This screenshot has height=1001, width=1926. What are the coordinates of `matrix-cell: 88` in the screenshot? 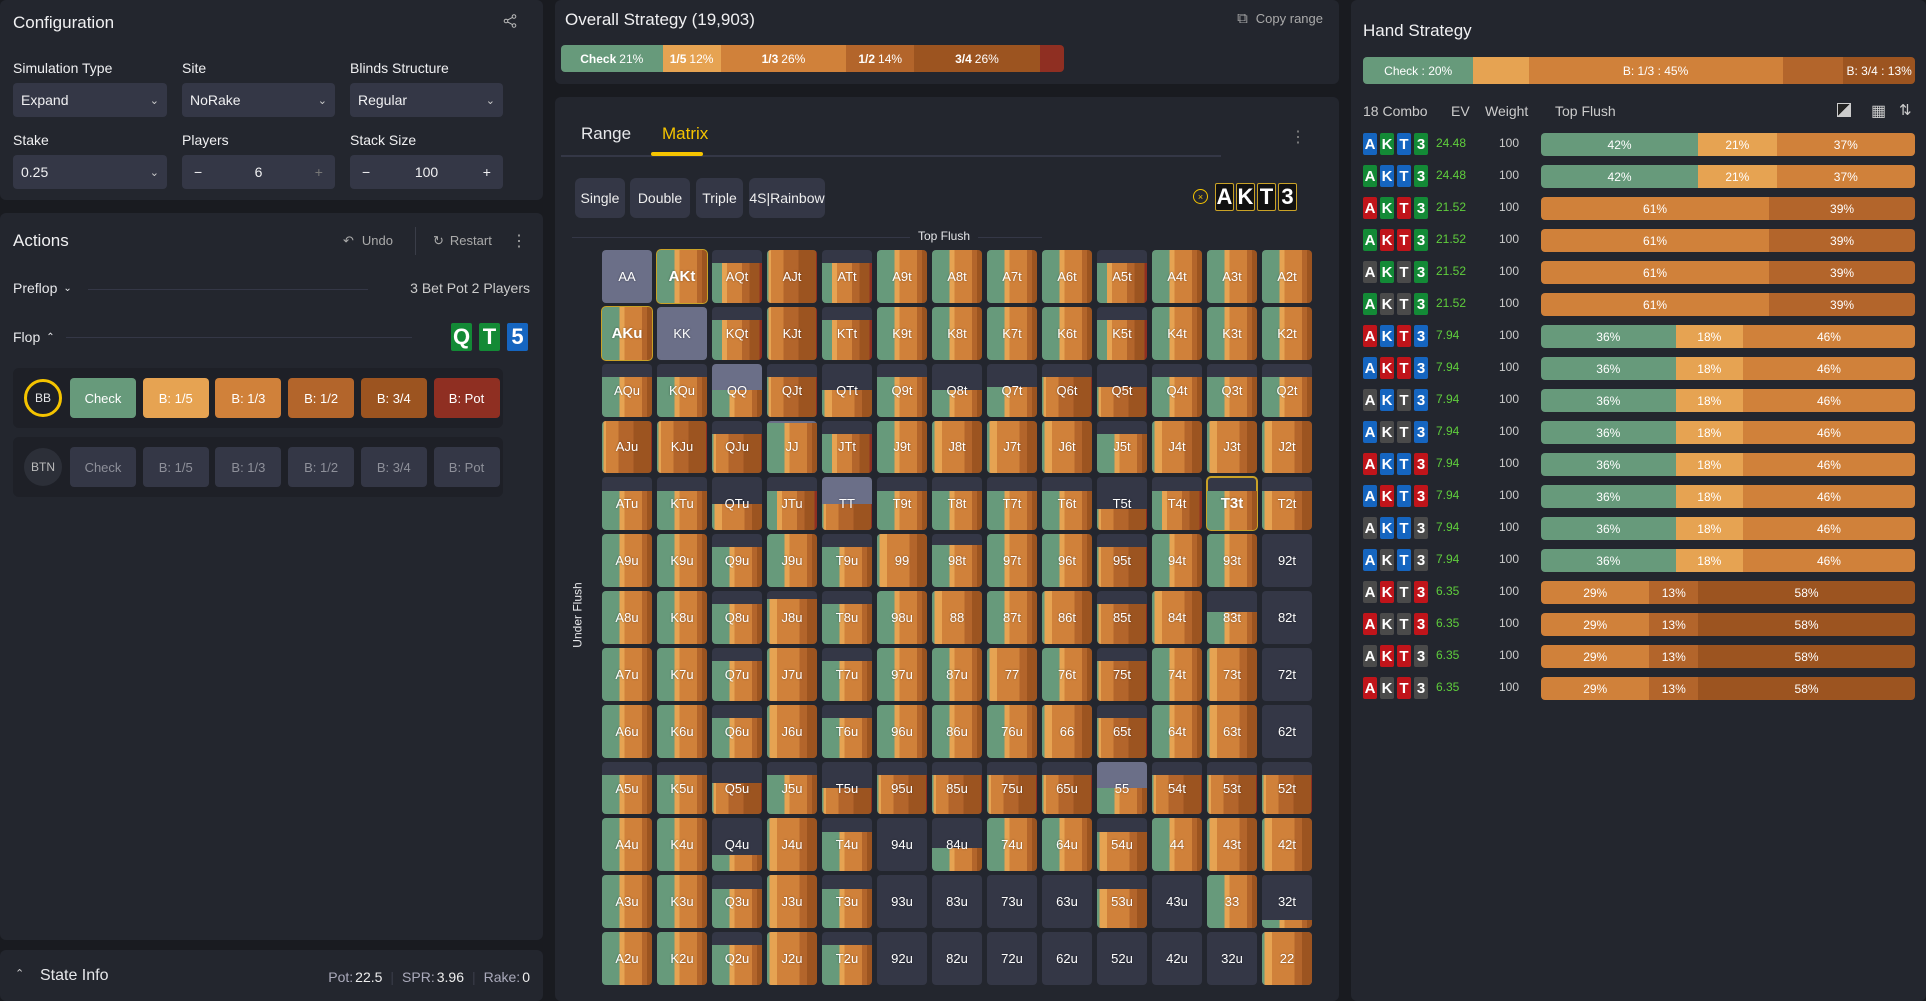 It's located at (957, 617).